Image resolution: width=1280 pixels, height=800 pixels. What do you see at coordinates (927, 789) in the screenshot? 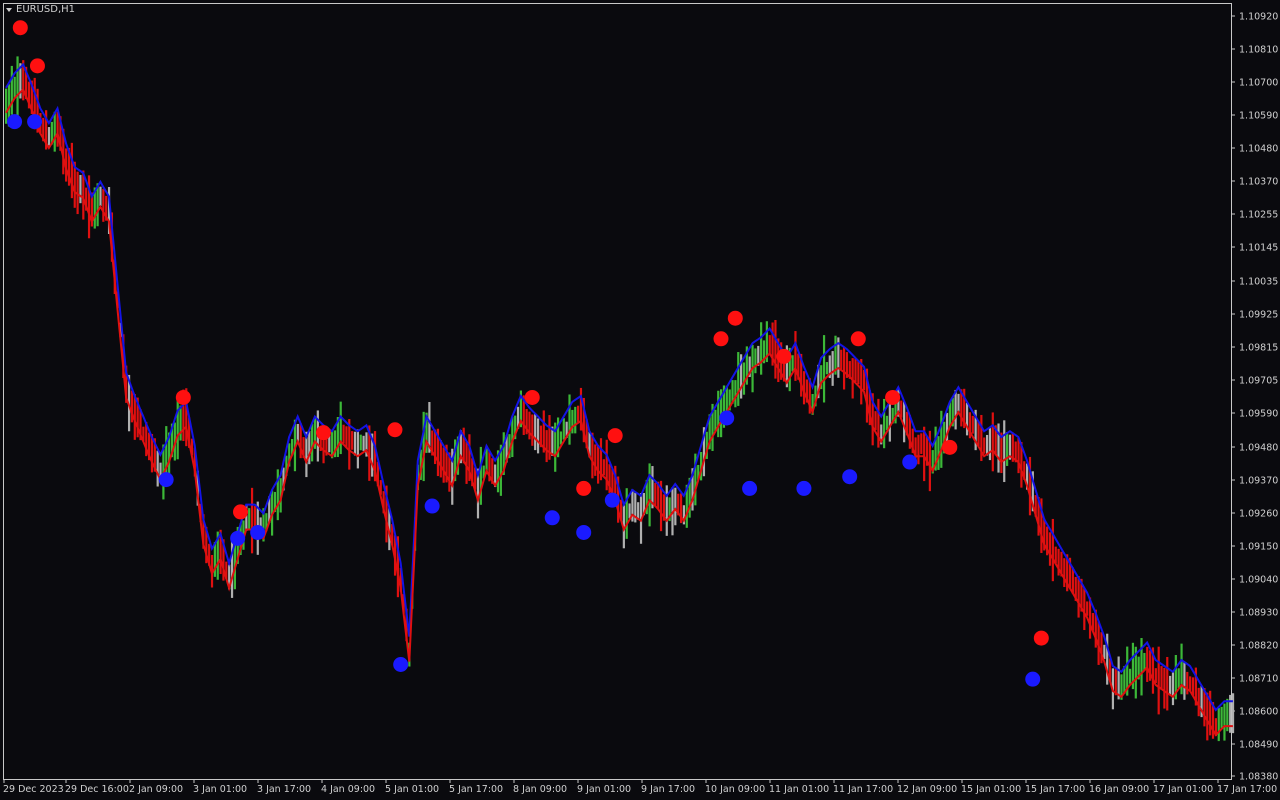
I see `x-tick-label: 12 Jan 09:00` at bounding box center [927, 789].